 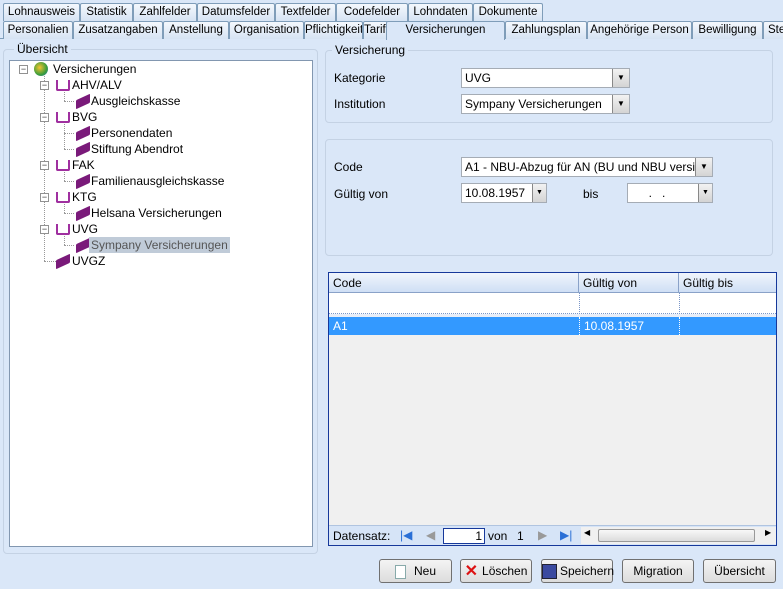 I want to click on institution-label: Institution, so click(x=360, y=104).